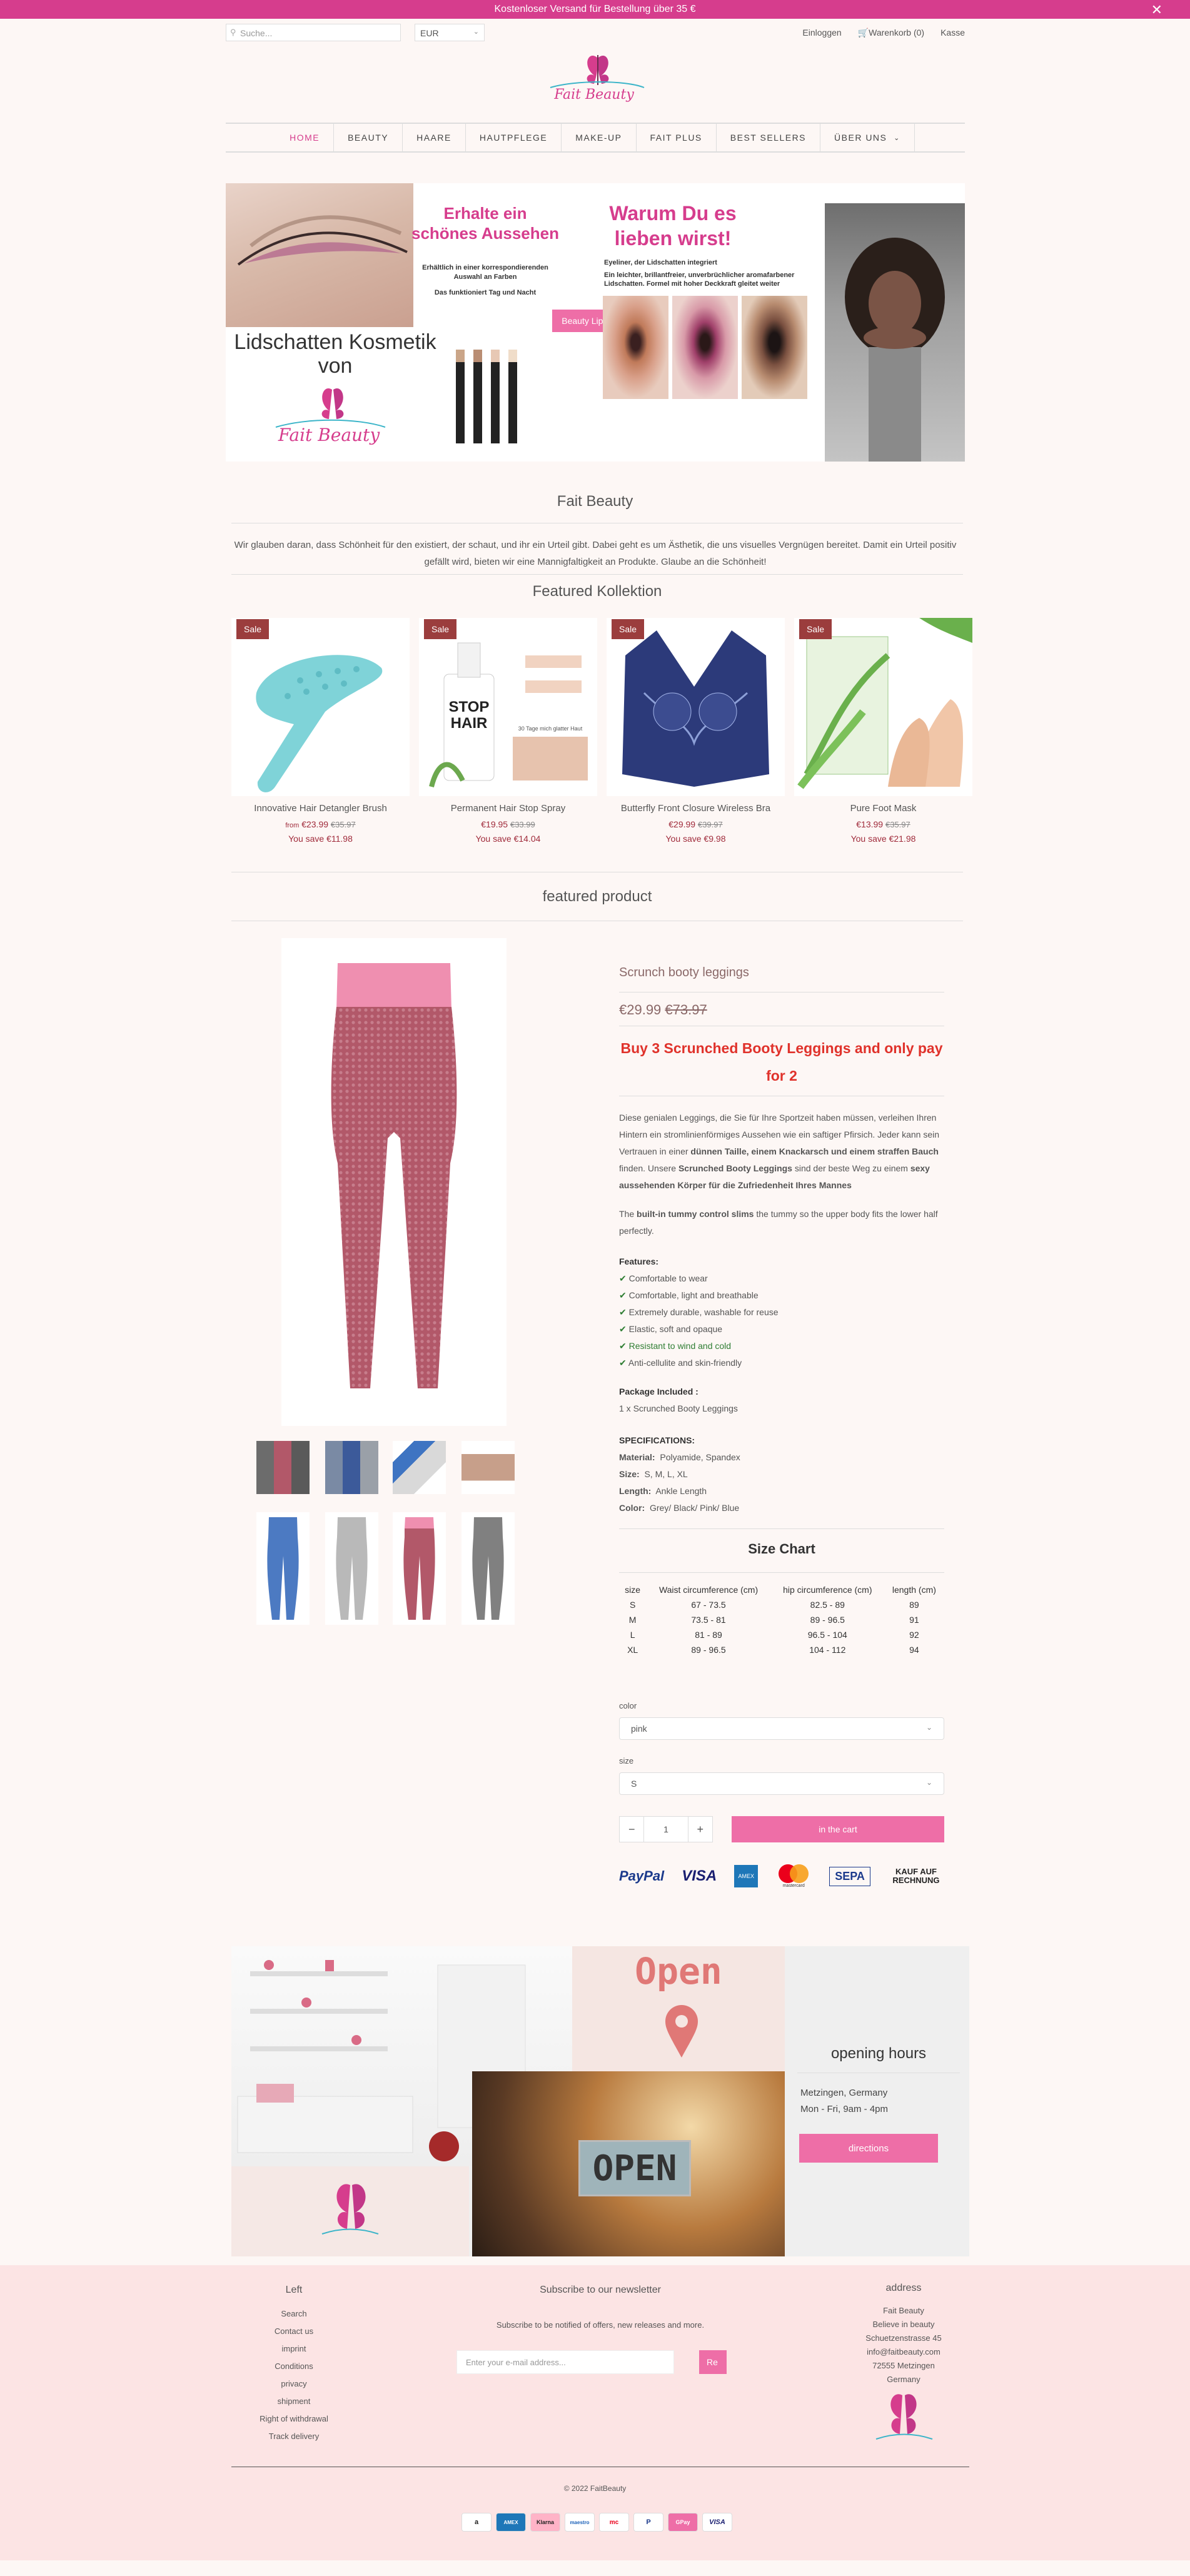 The width and height of the screenshot is (1190, 2576). What do you see at coordinates (661, 263) in the screenshot?
I see `banner-desc-1: Eyeliner, der Lidschatten integriert` at bounding box center [661, 263].